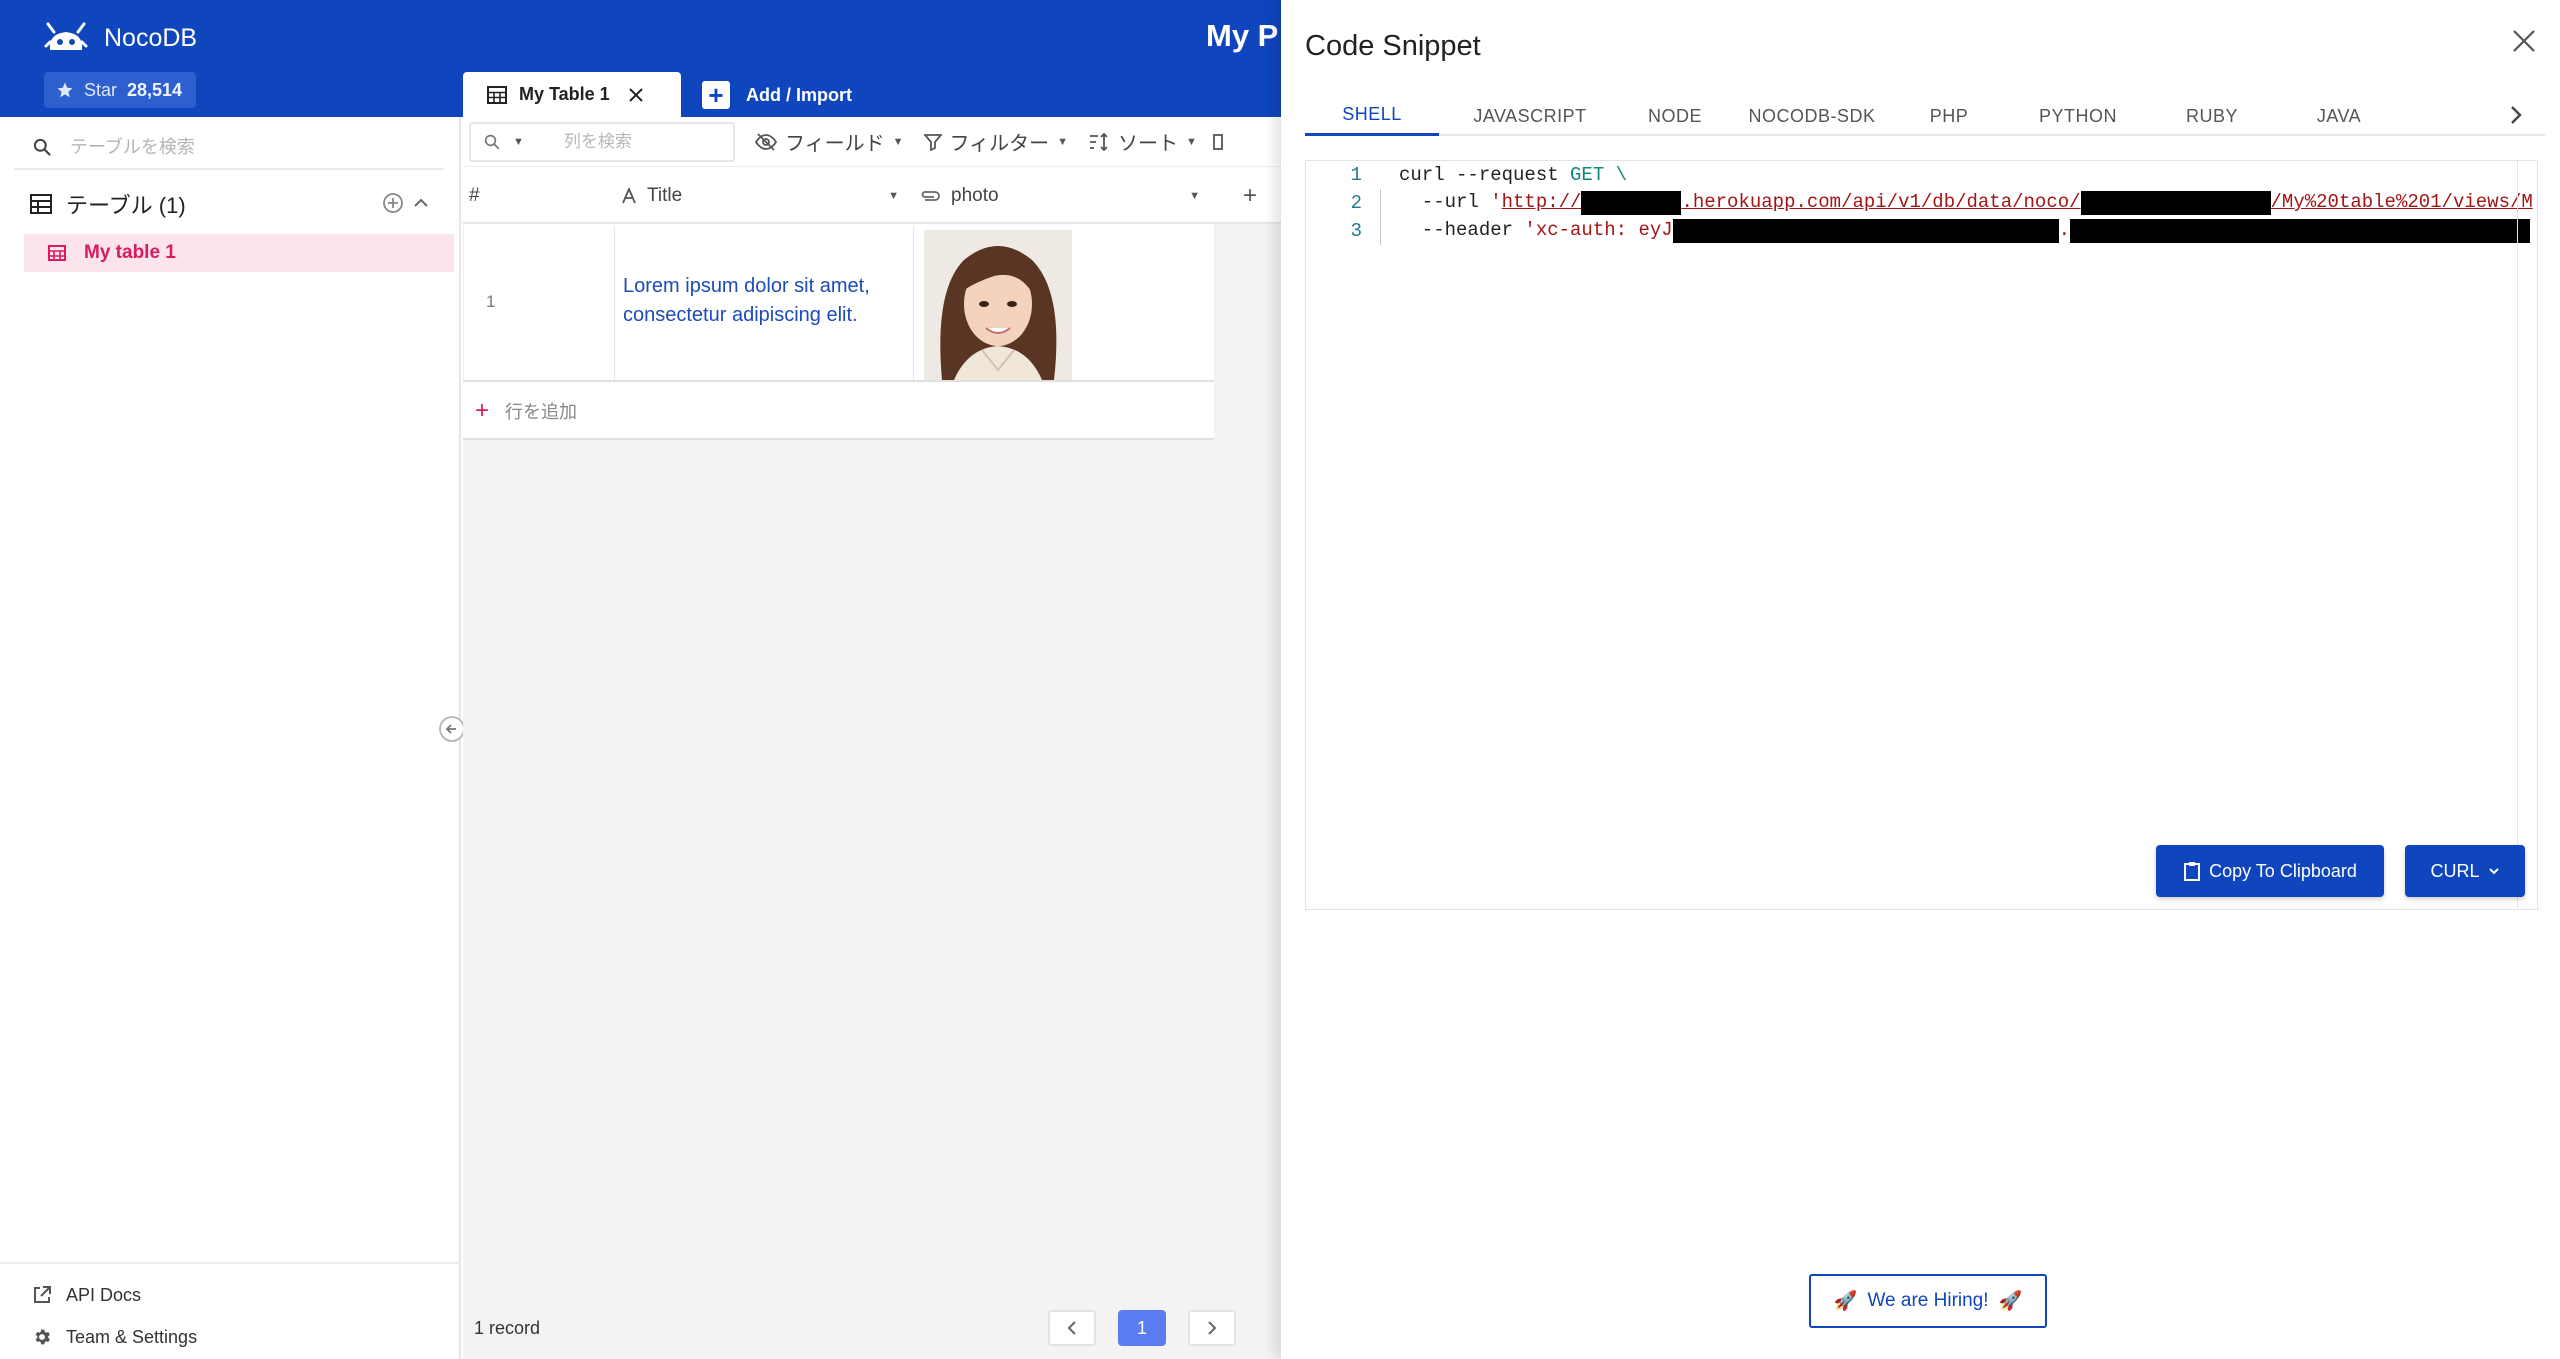  I want to click on arrow-left-icon, so click(450, 729).